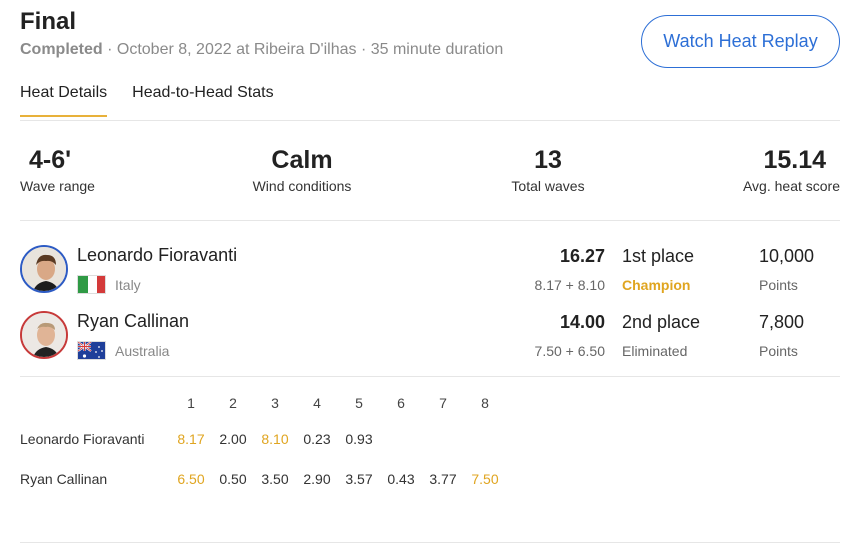  What do you see at coordinates (791, 186) in the screenshot?
I see `stat-label: Avg. heat score` at bounding box center [791, 186].